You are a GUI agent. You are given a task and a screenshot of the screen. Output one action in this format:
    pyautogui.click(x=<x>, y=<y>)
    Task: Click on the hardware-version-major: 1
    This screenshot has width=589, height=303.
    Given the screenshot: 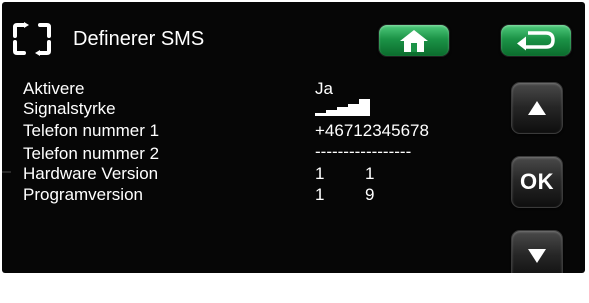 What is the action you would take?
    pyautogui.click(x=320, y=173)
    